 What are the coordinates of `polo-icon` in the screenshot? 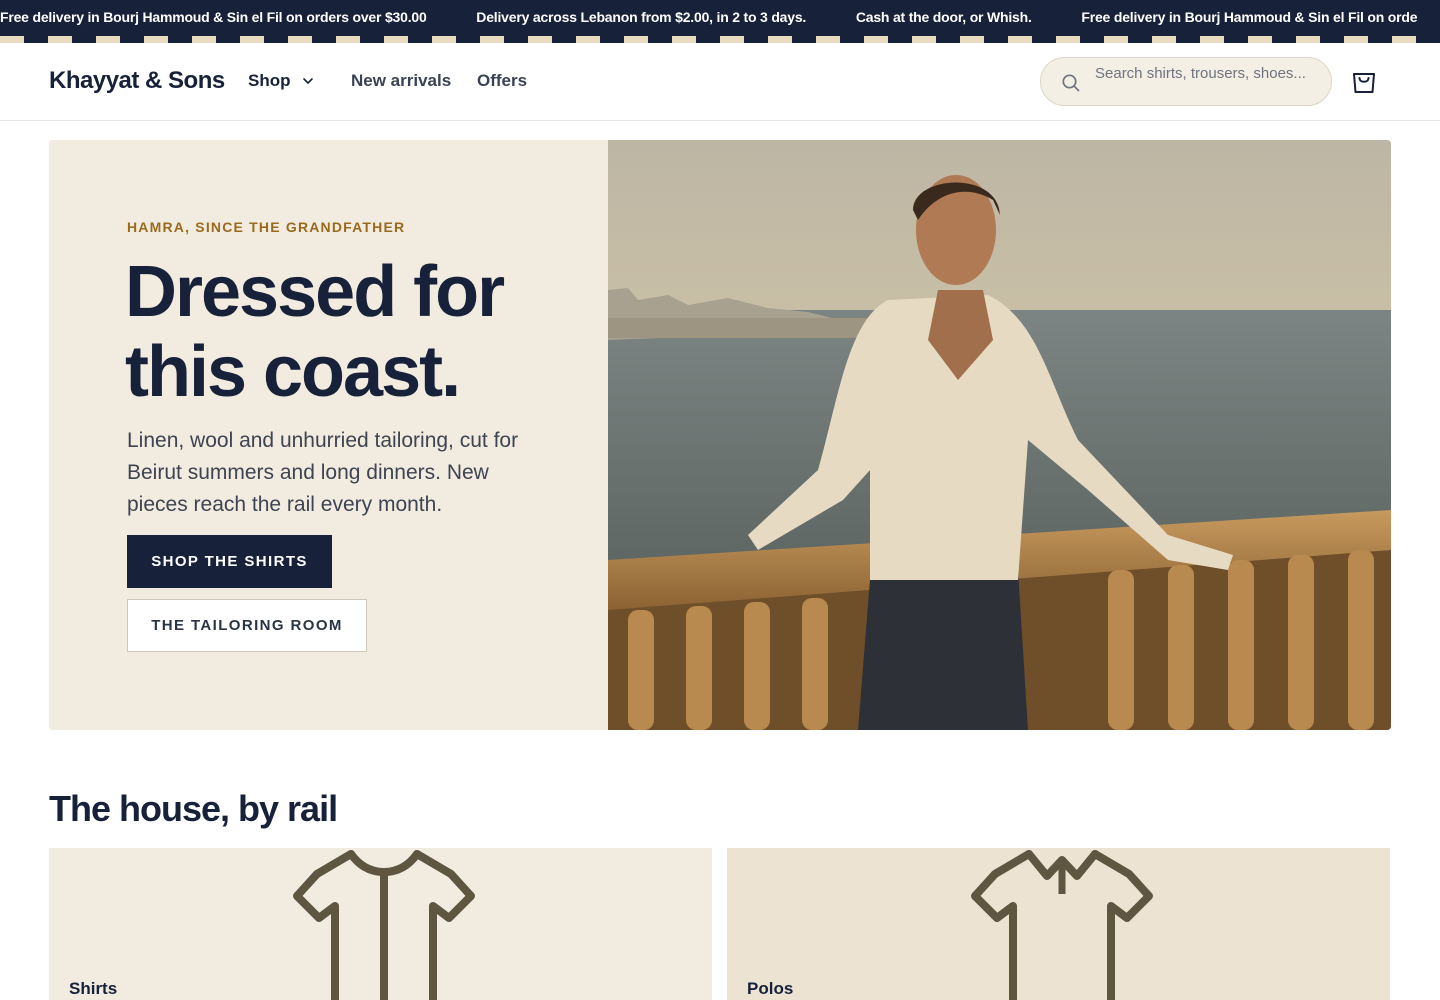 It's located at (1062, 925).